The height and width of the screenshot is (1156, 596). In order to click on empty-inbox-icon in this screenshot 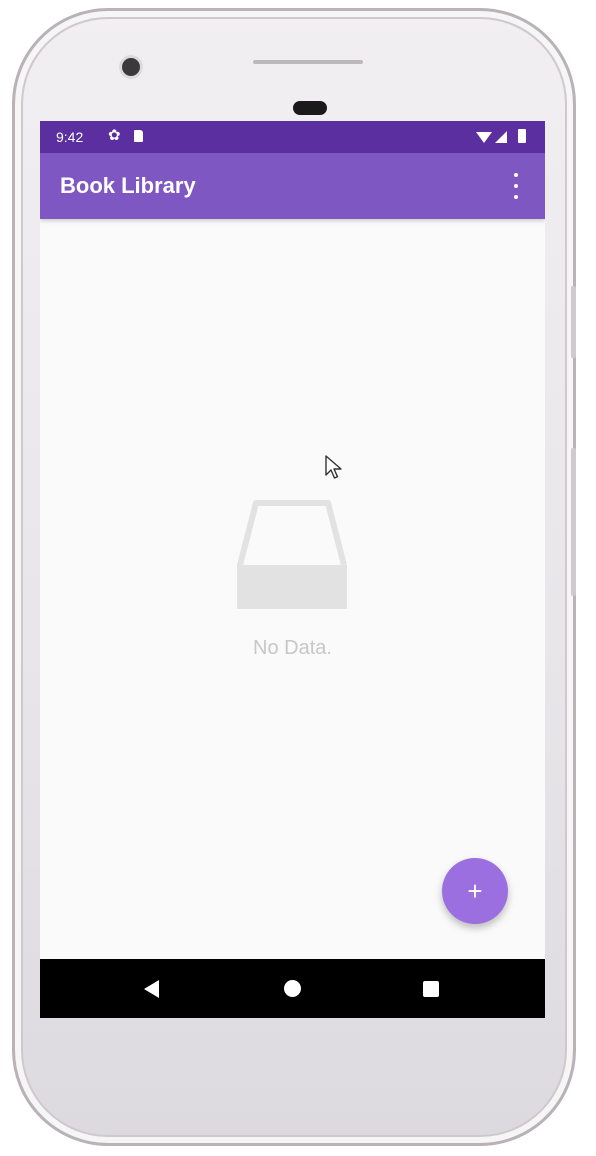, I will do `click(292, 554)`.